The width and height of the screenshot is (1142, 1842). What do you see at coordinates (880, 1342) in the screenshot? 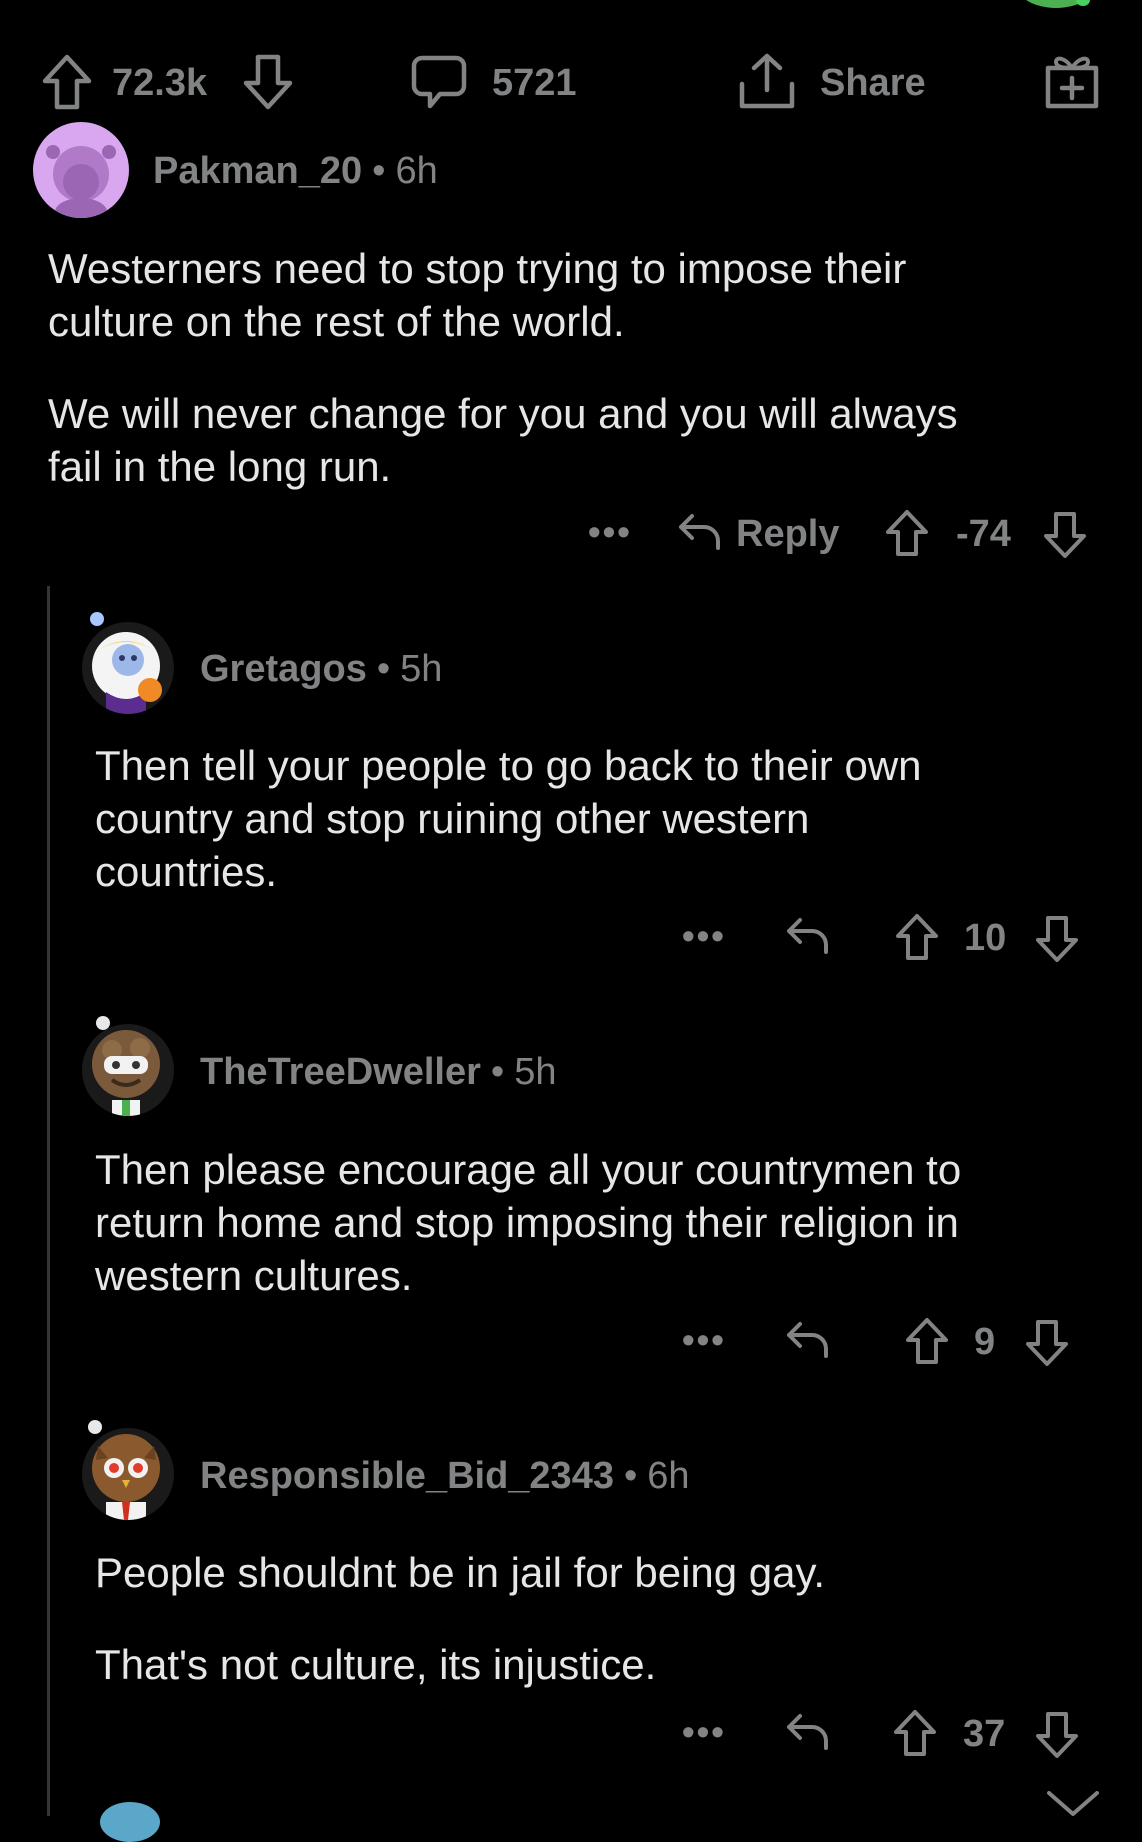
I see `comment-actions: ••• 9` at bounding box center [880, 1342].